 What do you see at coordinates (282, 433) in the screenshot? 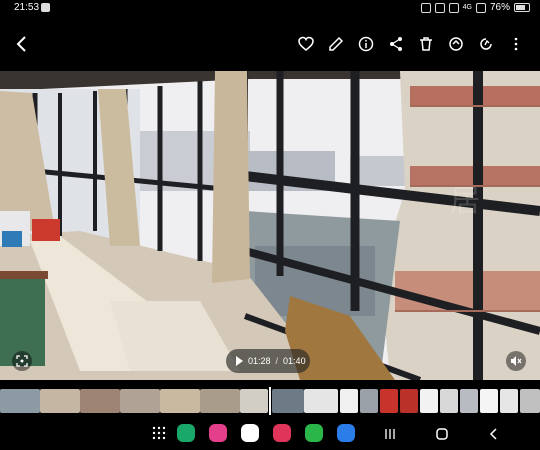
I see `video-app-icon` at bounding box center [282, 433].